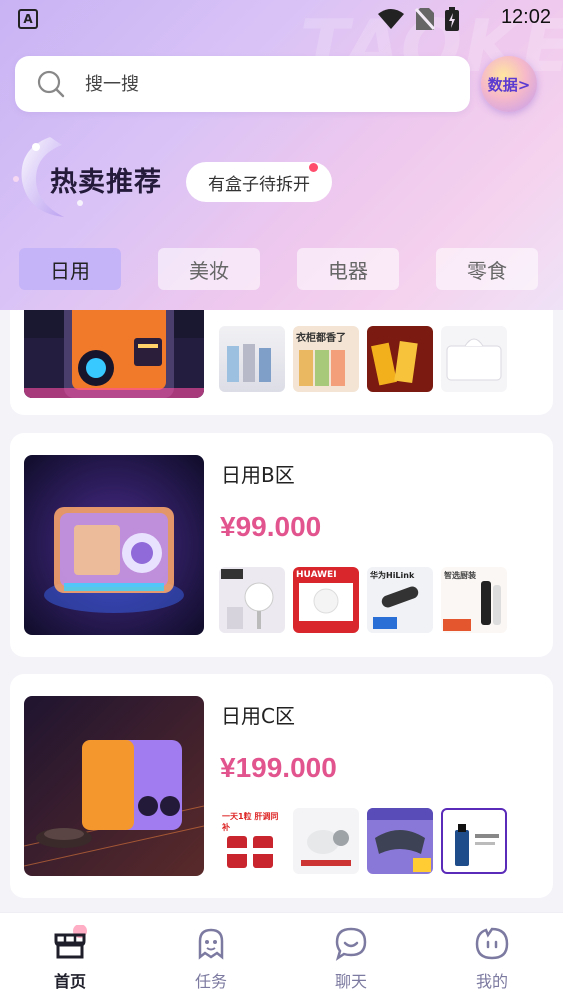  What do you see at coordinates (271, 526) in the screenshot?
I see `box-price: ¥99.000` at bounding box center [271, 526].